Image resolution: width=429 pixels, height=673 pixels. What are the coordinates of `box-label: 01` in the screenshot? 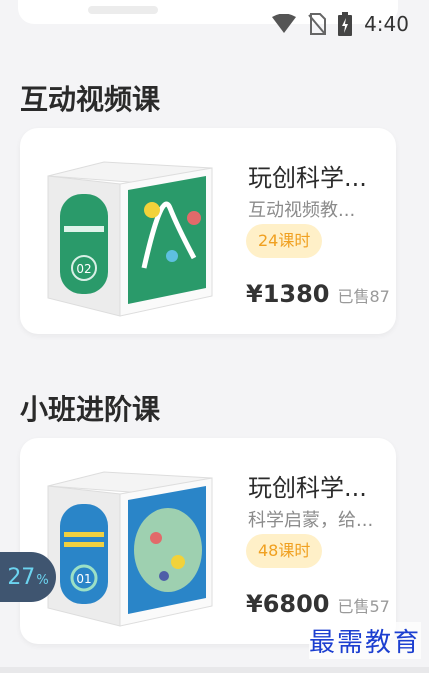 It's located at (83, 579).